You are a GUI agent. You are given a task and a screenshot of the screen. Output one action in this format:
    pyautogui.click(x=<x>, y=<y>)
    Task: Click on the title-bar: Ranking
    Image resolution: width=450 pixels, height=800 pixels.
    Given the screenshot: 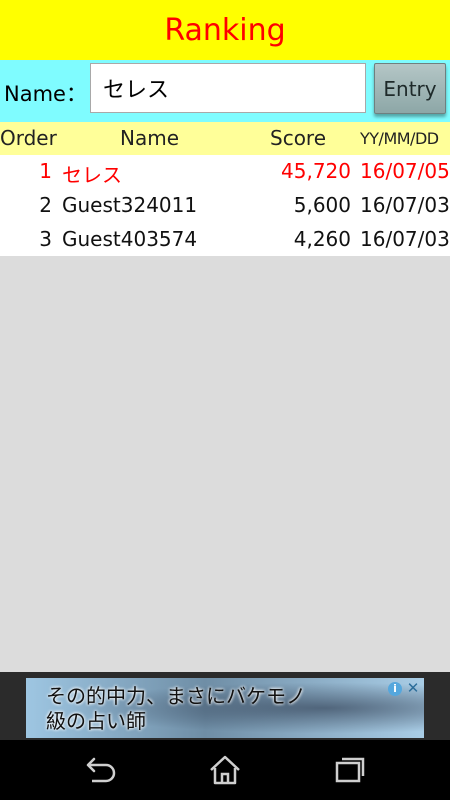 What is the action you would take?
    pyautogui.click(x=225, y=30)
    